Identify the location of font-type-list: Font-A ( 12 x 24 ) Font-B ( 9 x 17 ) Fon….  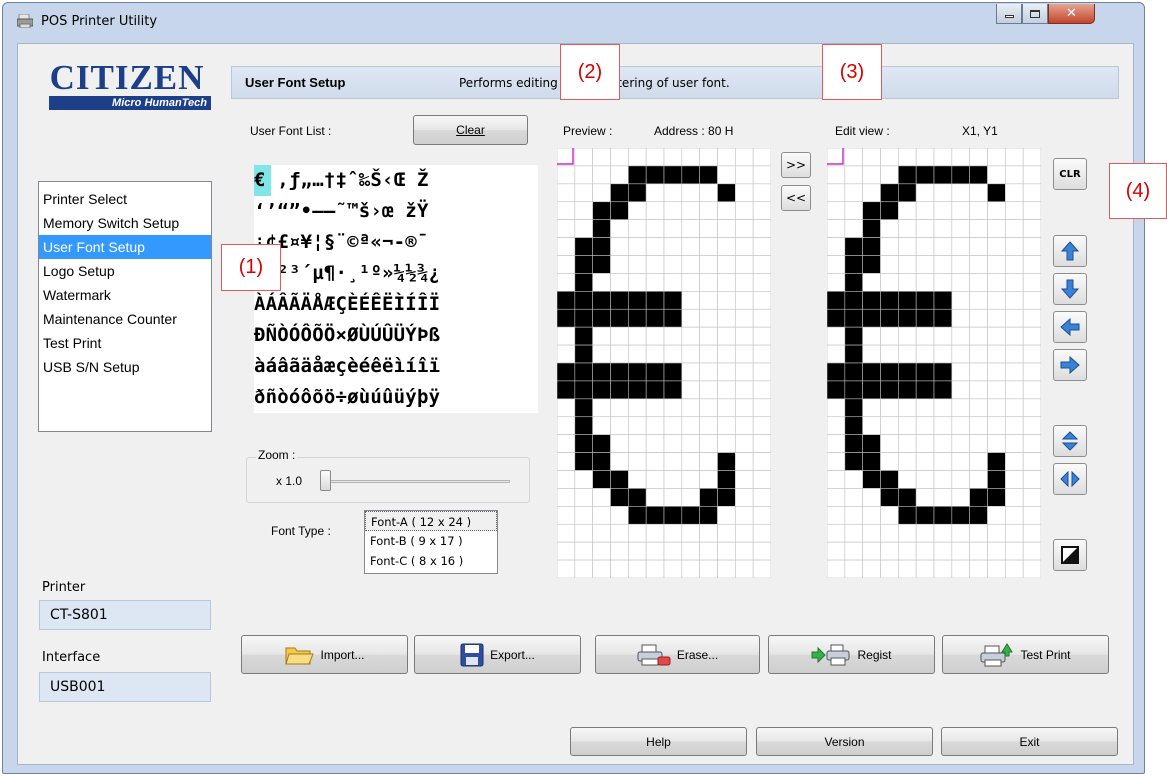
(431, 542).